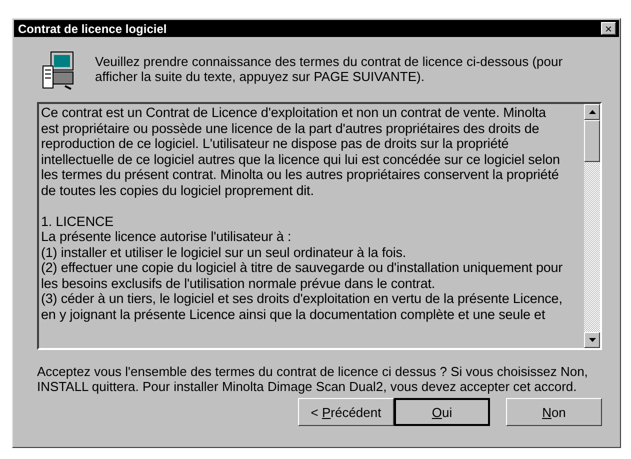 The width and height of the screenshot is (631, 459). What do you see at coordinates (238, 283) in the screenshot?
I see `license-text-line: les besoins exclusifs de l'utilisation normale prévue dans le contrat.` at bounding box center [238, 283].